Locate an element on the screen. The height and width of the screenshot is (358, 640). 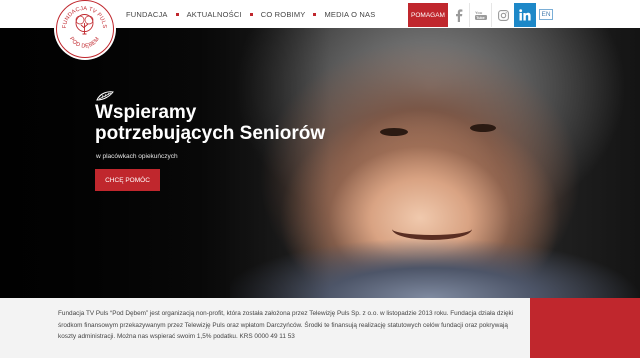
accent-block is located at coordinates (585, 328).